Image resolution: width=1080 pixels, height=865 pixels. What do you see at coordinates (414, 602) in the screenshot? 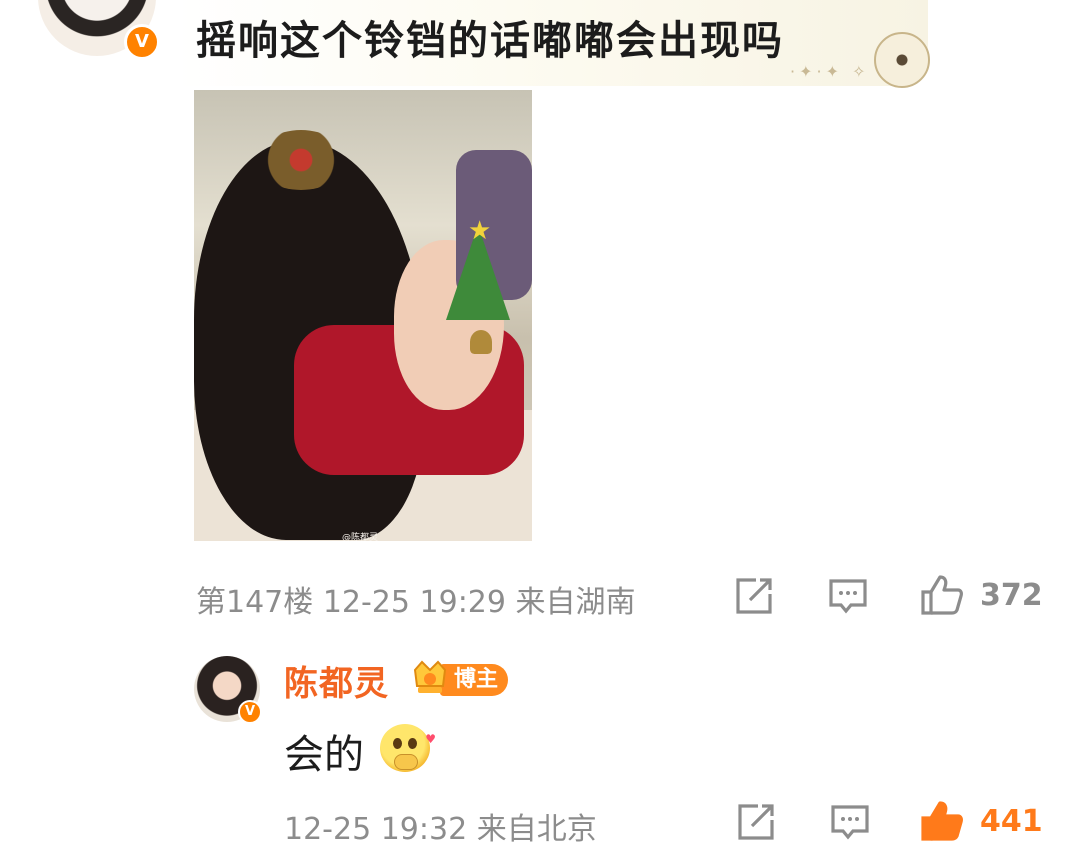
I see `comment-time: 12-25 19:29` at bounding box center [414, 602].